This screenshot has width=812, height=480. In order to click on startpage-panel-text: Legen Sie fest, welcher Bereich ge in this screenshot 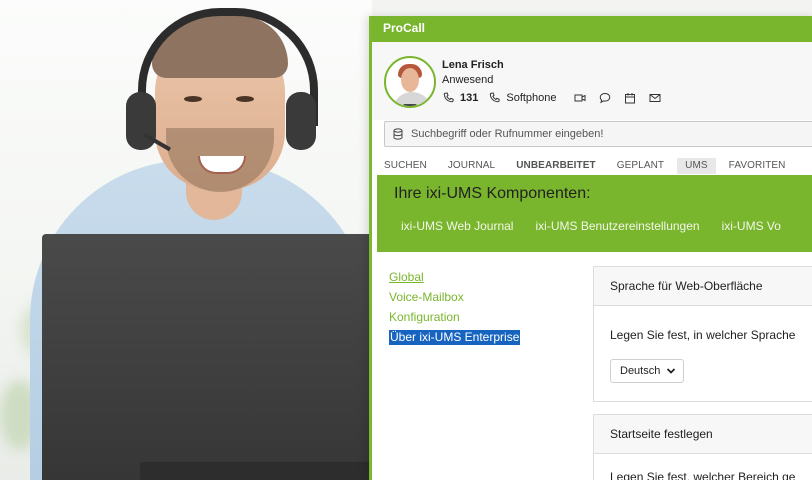, I will do `click(703, 475)`.